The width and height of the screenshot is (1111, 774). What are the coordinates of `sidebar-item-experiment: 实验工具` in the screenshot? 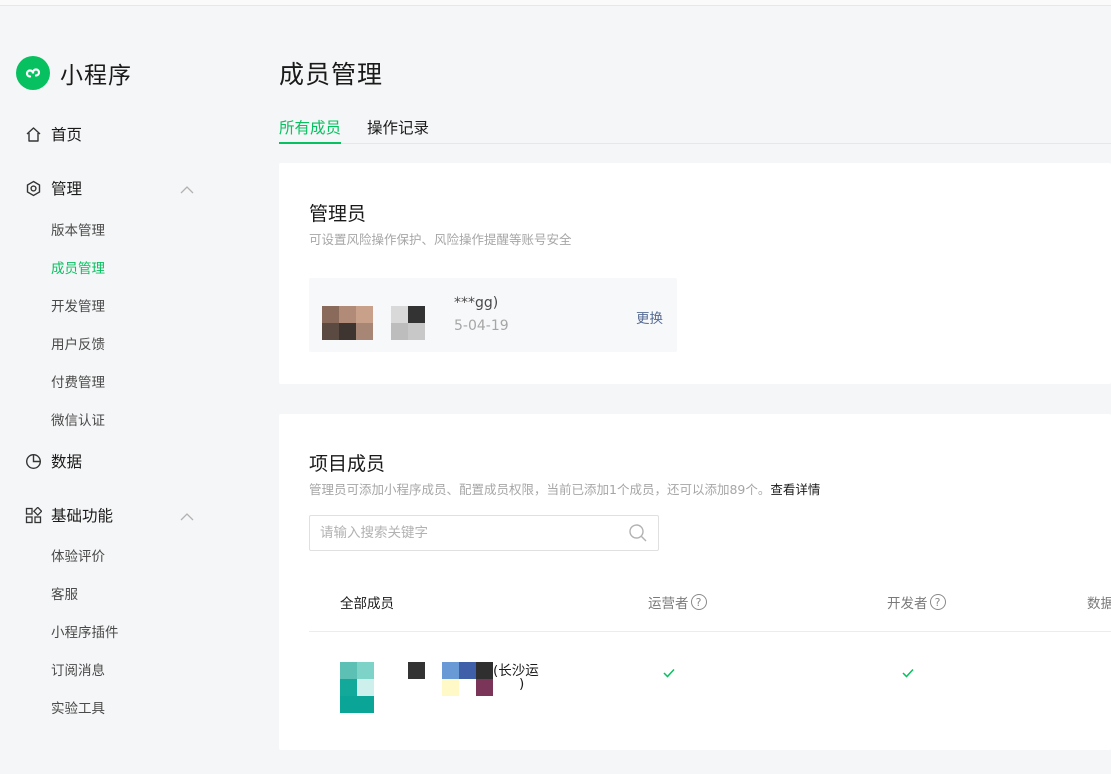 It's located at (78, 707).